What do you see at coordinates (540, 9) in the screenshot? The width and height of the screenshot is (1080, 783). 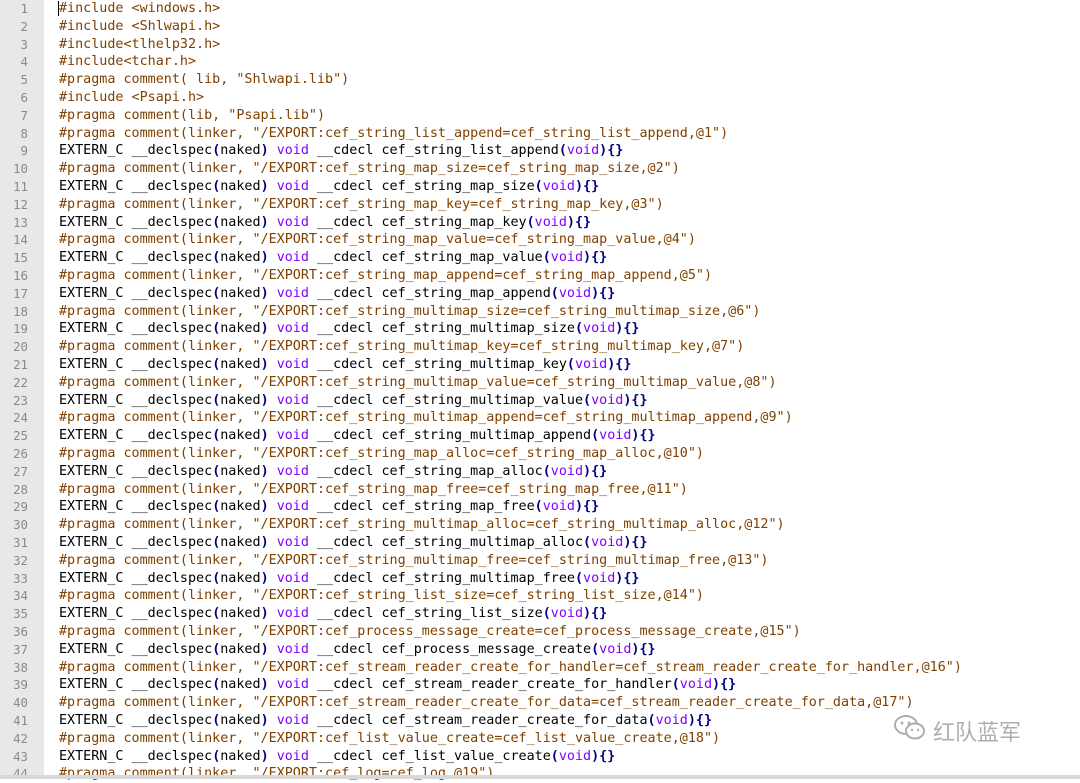 I see `code-line: 1 #include <windows.h>` at bounding box center [540, 9].